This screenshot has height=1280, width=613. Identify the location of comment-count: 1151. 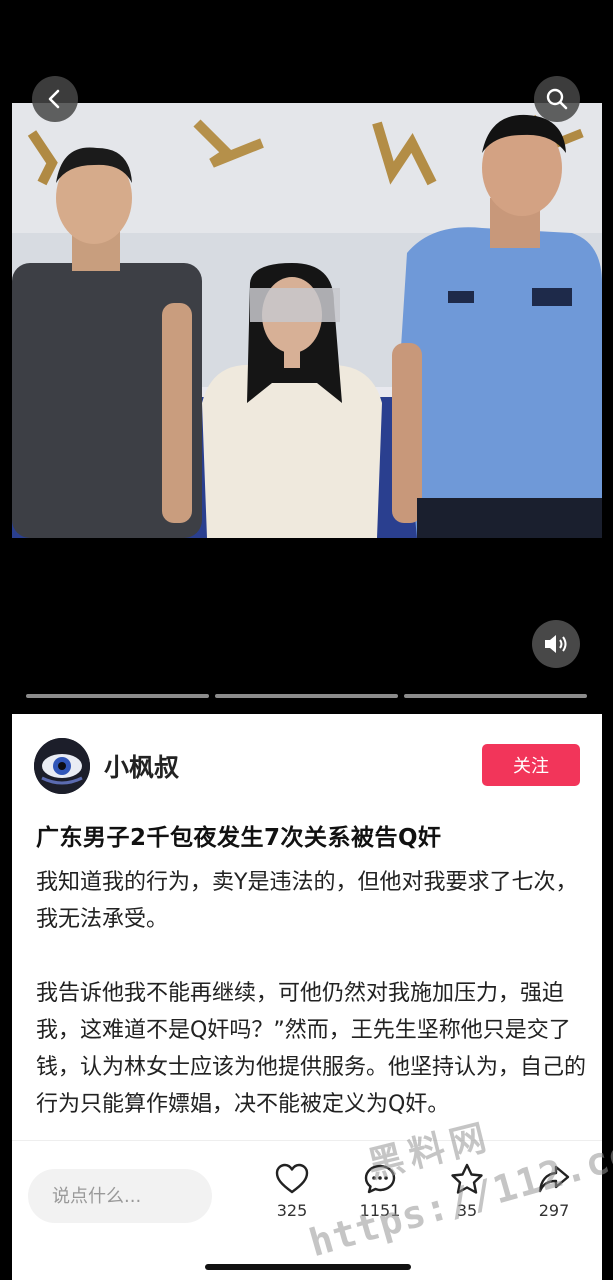
(380, 1210).